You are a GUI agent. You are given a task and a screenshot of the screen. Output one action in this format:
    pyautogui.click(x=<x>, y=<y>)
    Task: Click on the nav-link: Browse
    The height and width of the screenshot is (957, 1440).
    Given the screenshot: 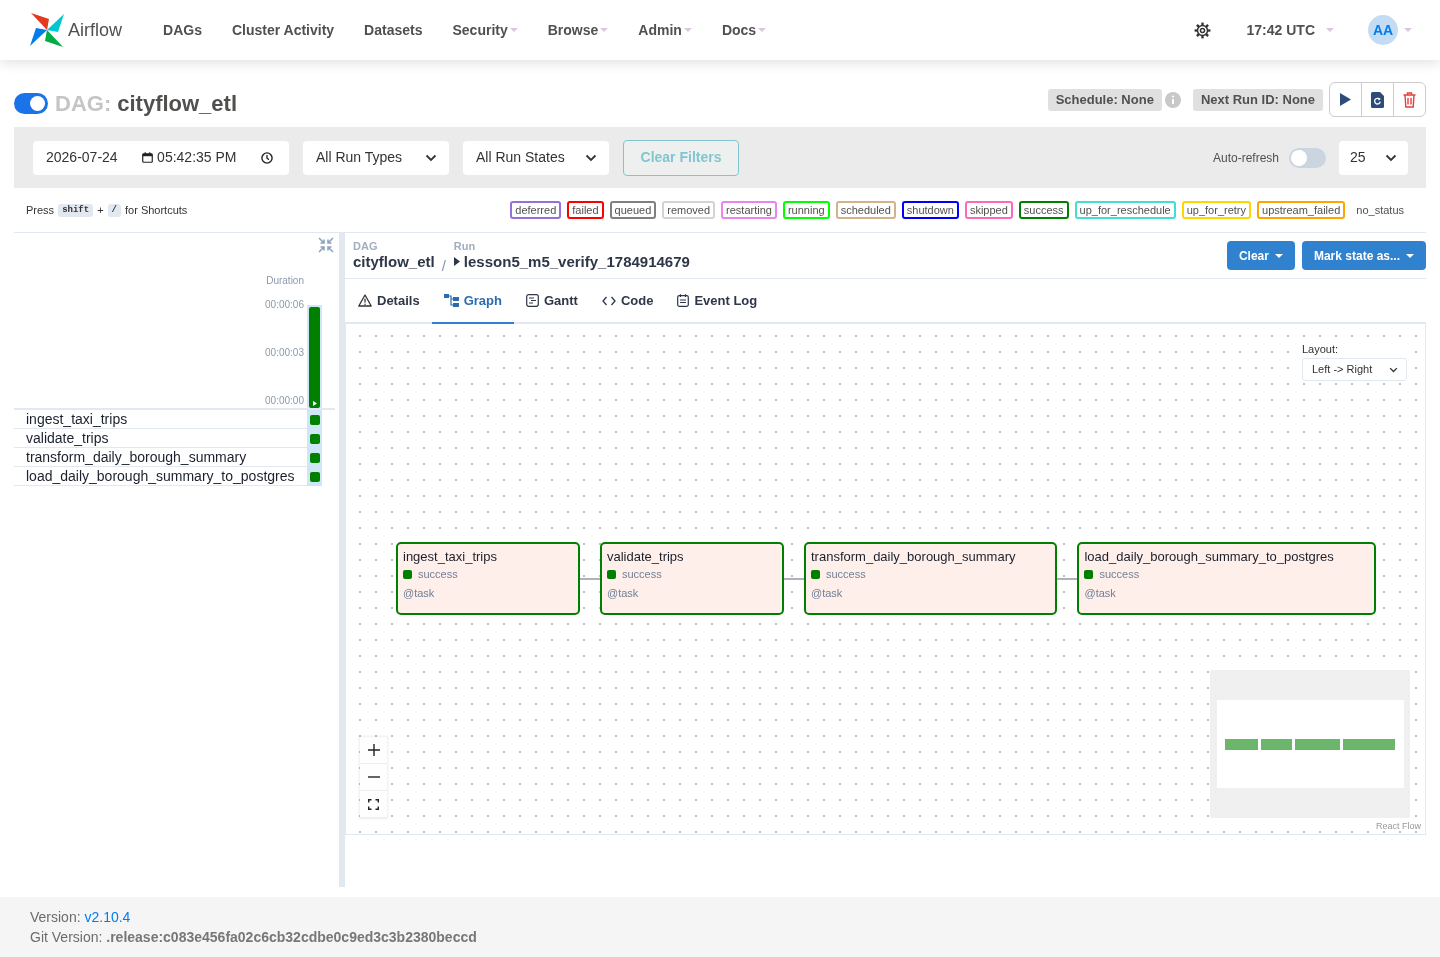 What is the action you would take?
    pyautogui.click(x=578, y=30)
    